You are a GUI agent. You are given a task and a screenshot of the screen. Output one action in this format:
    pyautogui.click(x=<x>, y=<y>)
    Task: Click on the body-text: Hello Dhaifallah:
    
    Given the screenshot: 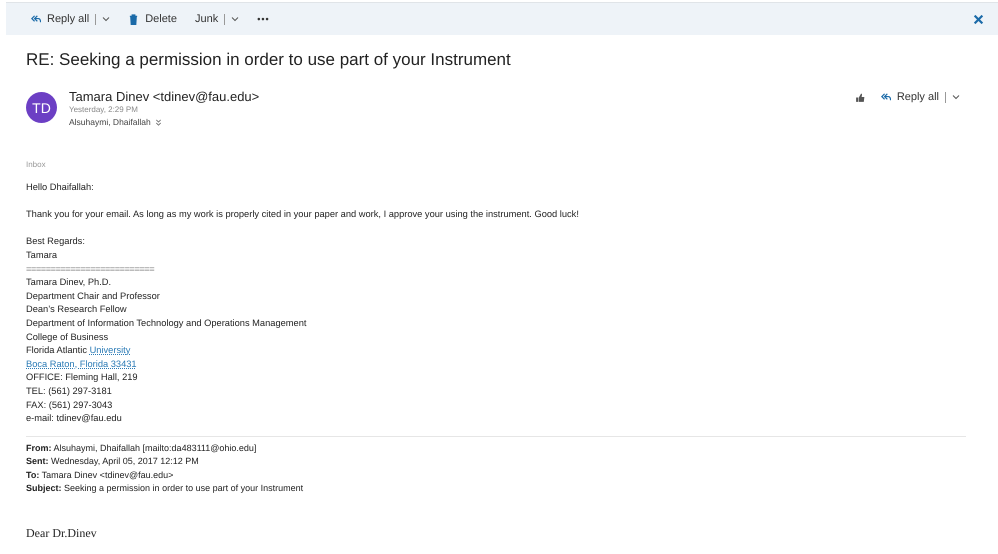 What is the action you would take?
    pyautogui.click(x=60, y=187)
    